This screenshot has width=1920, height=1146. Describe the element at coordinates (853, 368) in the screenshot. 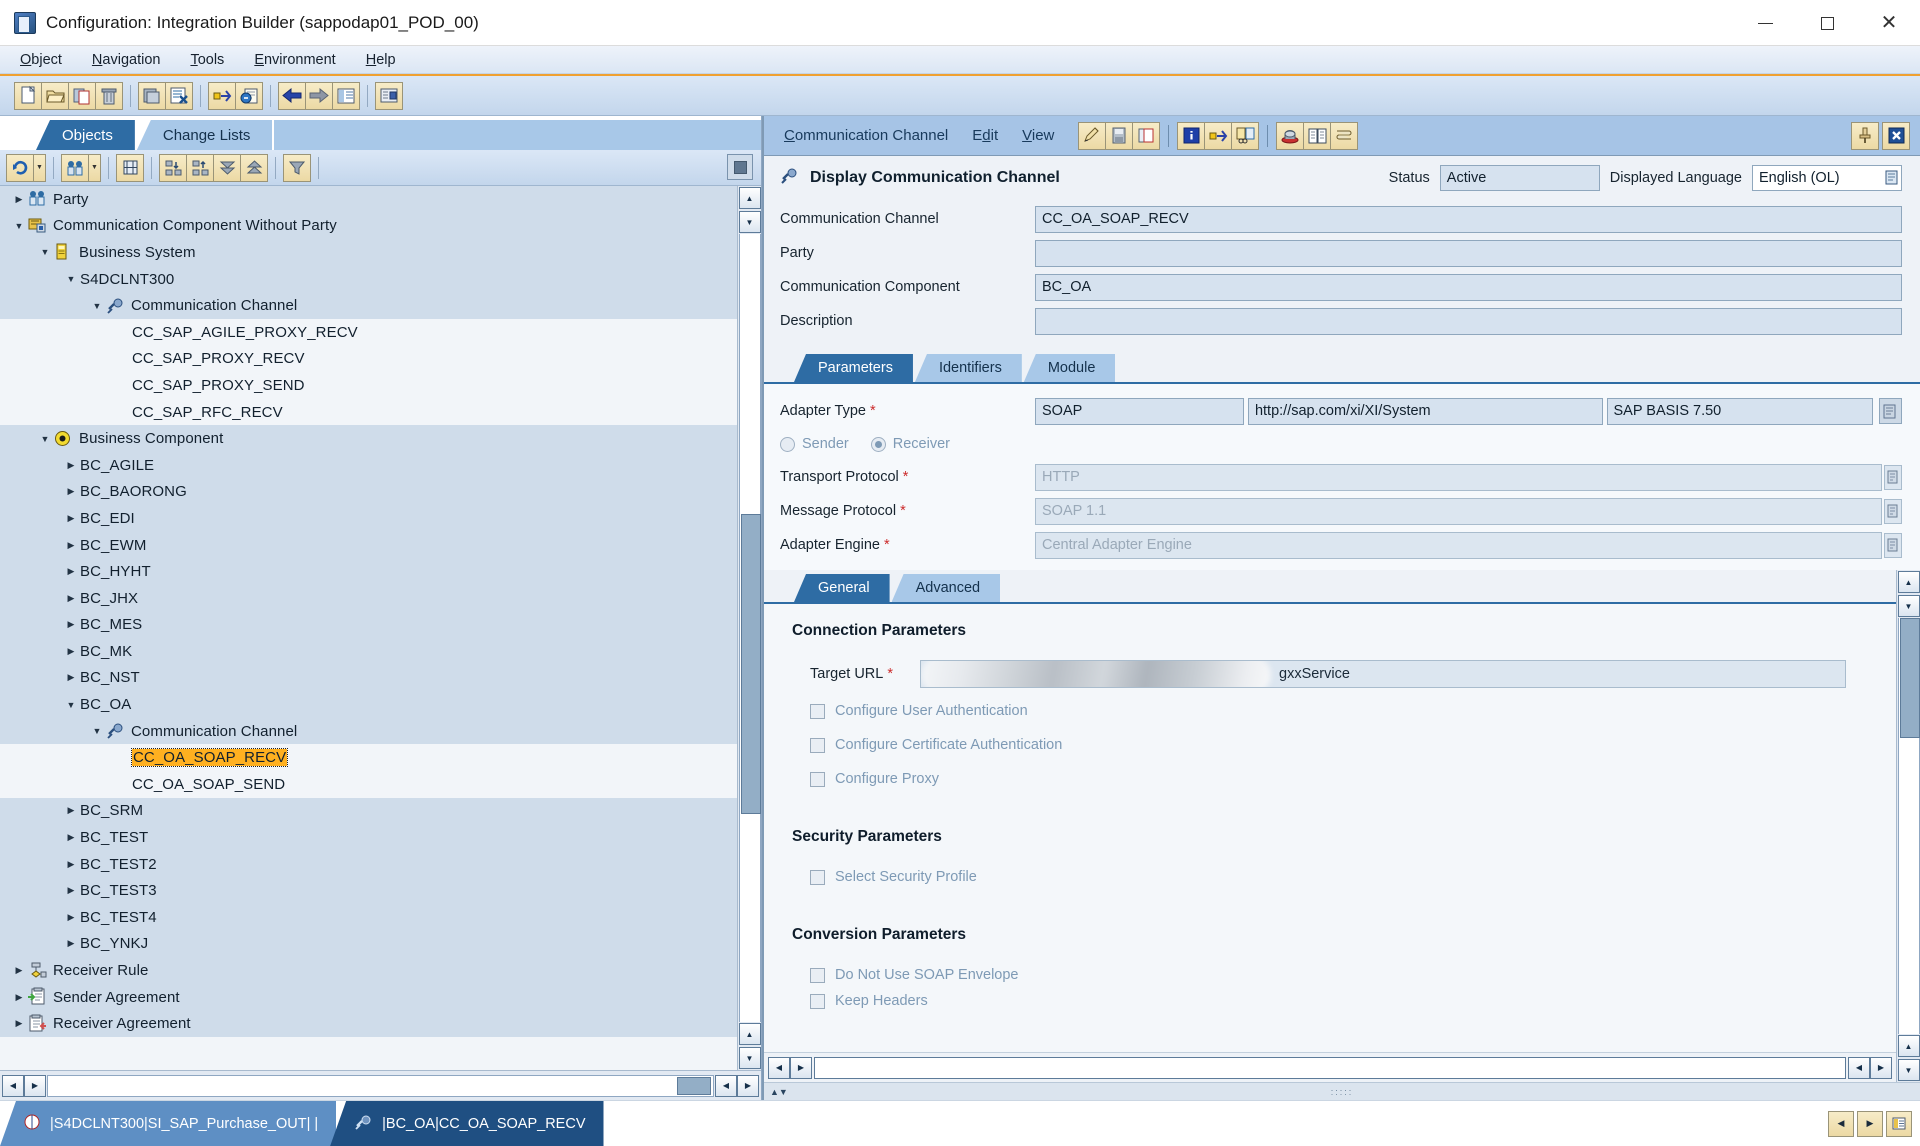

I see `tab-parameters: Parameters` at that location.